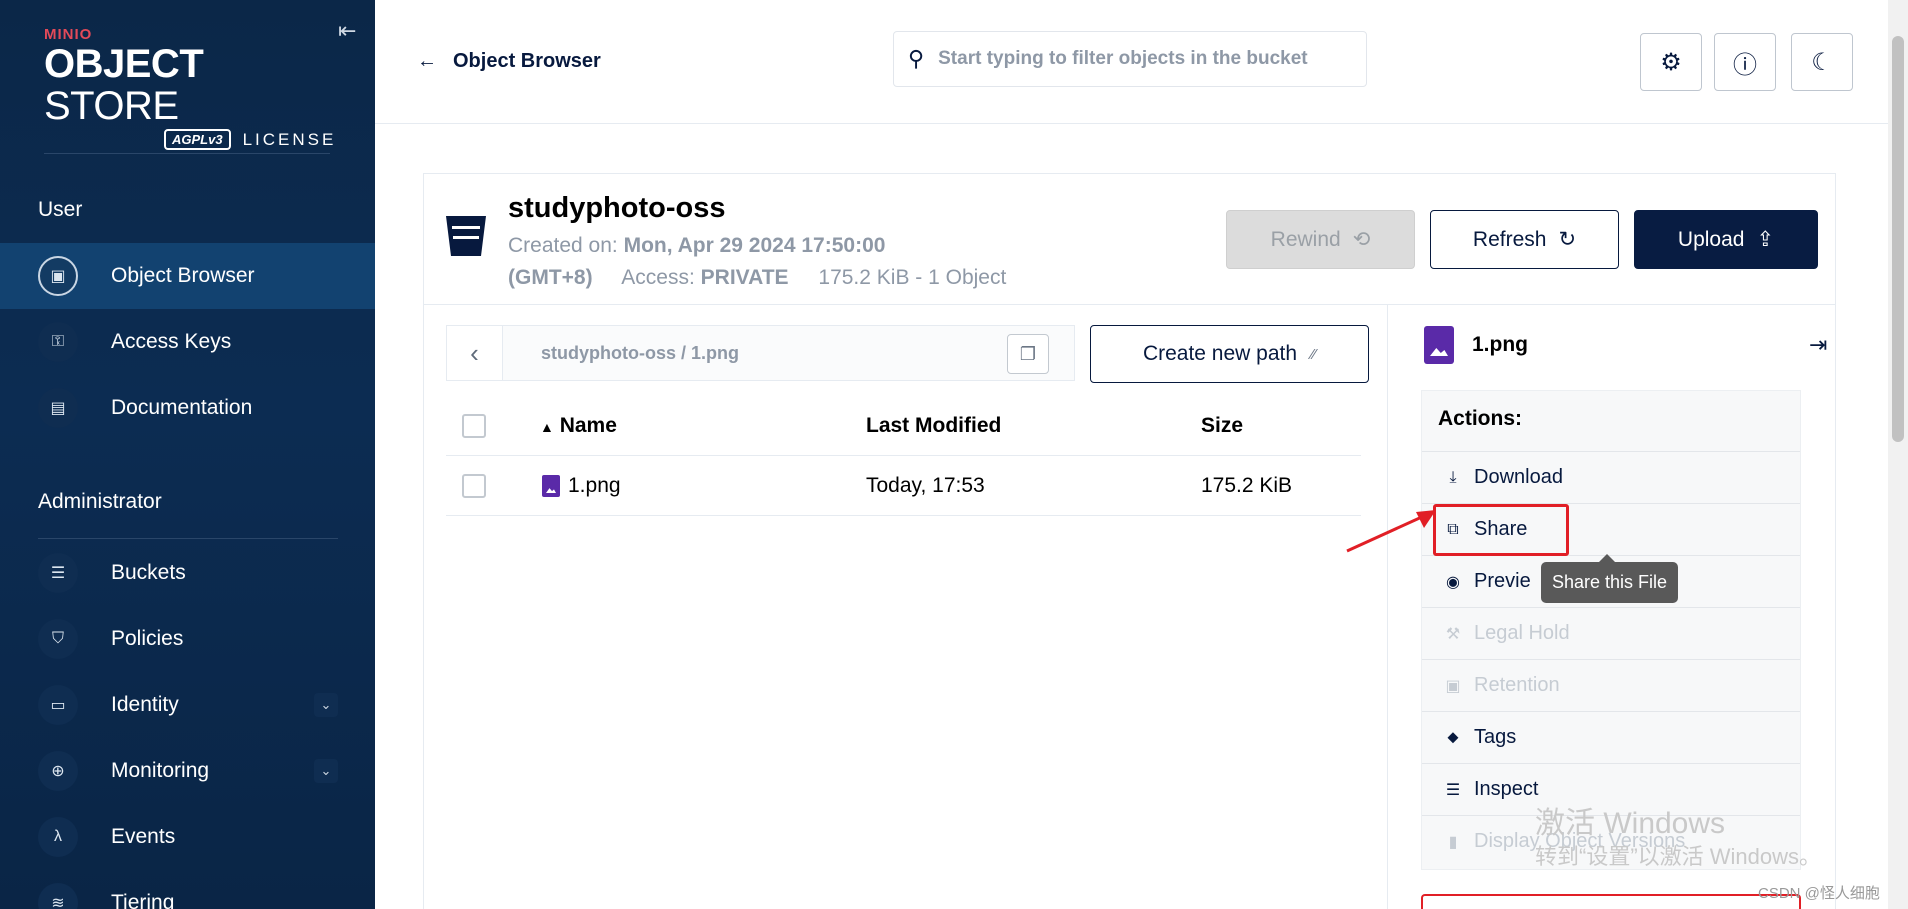 The image size is (1908, 909). What do you see at coordinates (1361, 239) in the screenshot?
I see `history-icon: ⟲` at bounding box center [1361, 239].